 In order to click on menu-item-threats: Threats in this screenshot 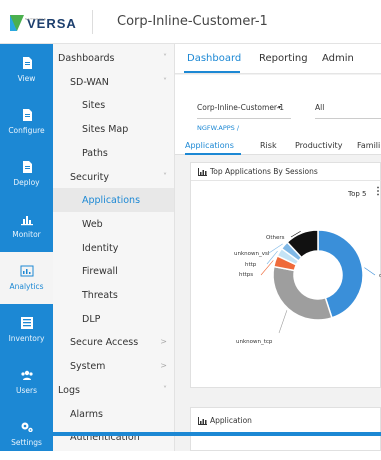, I will do `click(113, 295)`.